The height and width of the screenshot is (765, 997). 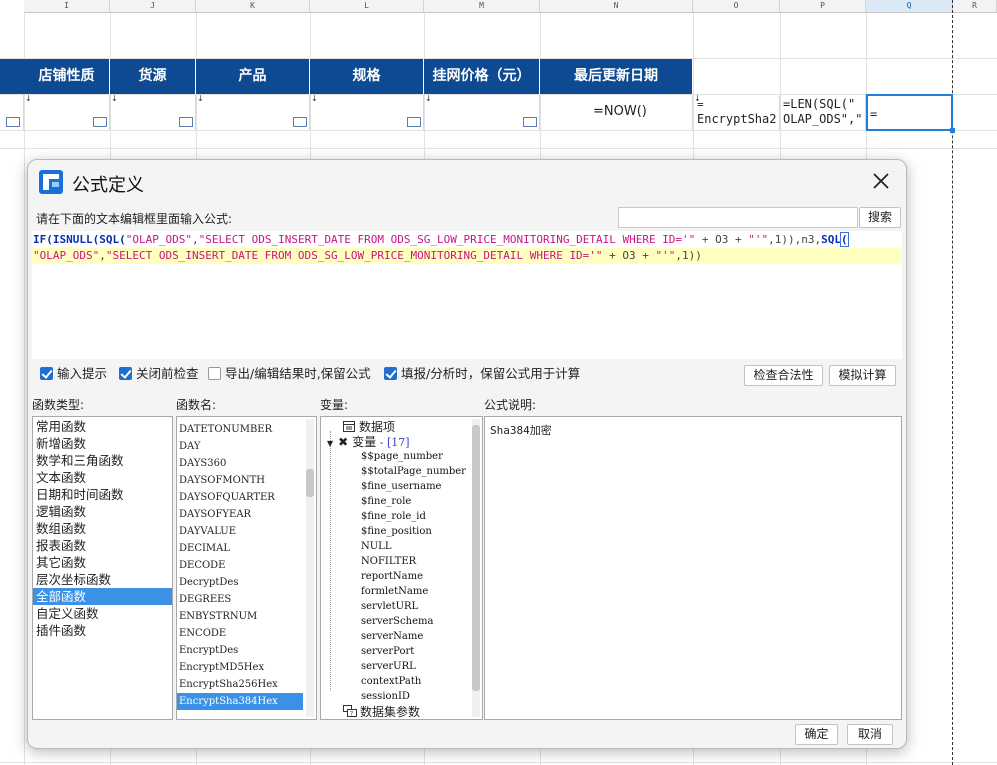 I want to click on header-cell-product: 产品, so click(x=253, y=76).